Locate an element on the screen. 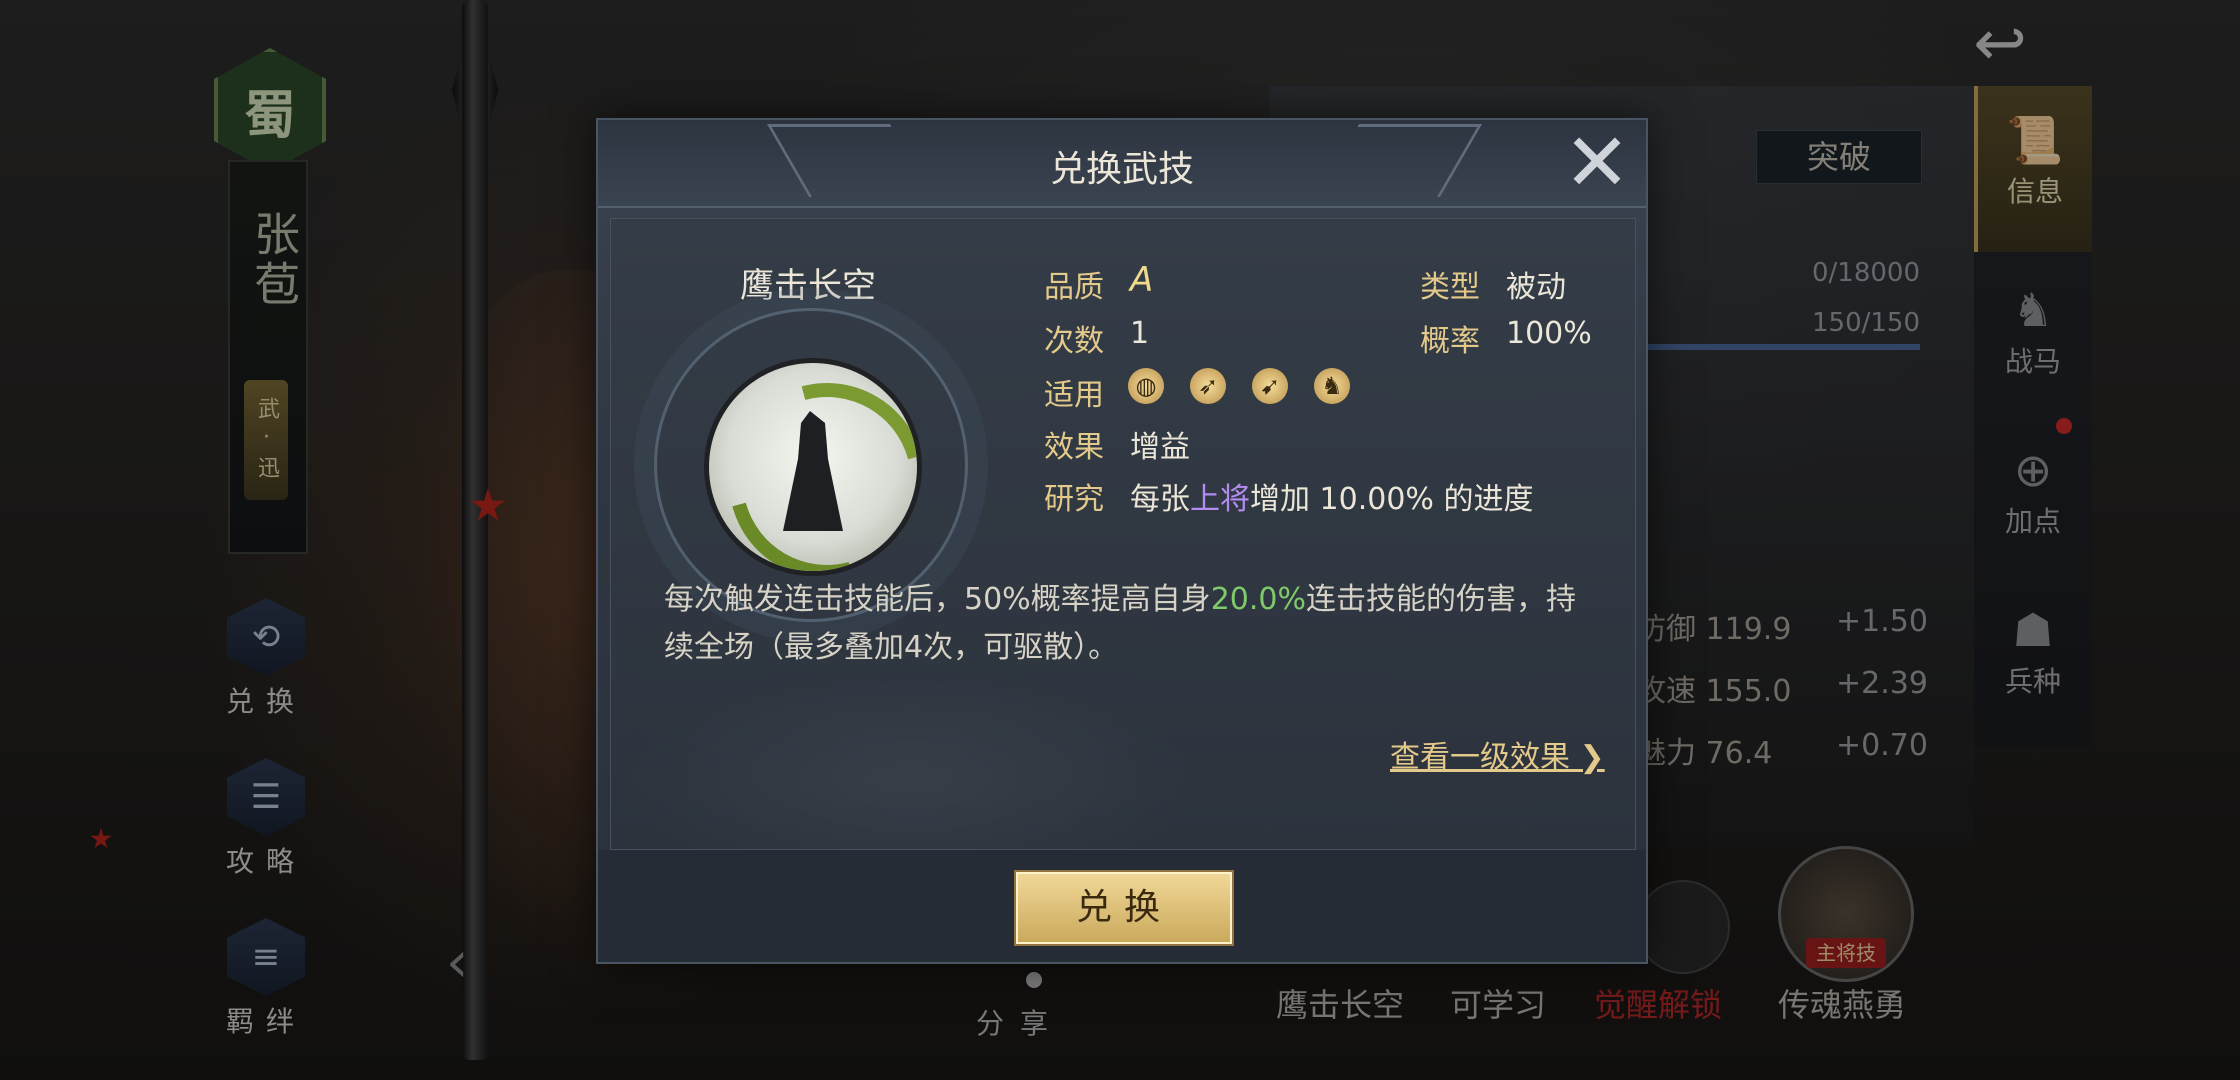 This screenshot has width=2240, height=1080. skill-name: 鹰击长空 is located at coordinates (808, 286).